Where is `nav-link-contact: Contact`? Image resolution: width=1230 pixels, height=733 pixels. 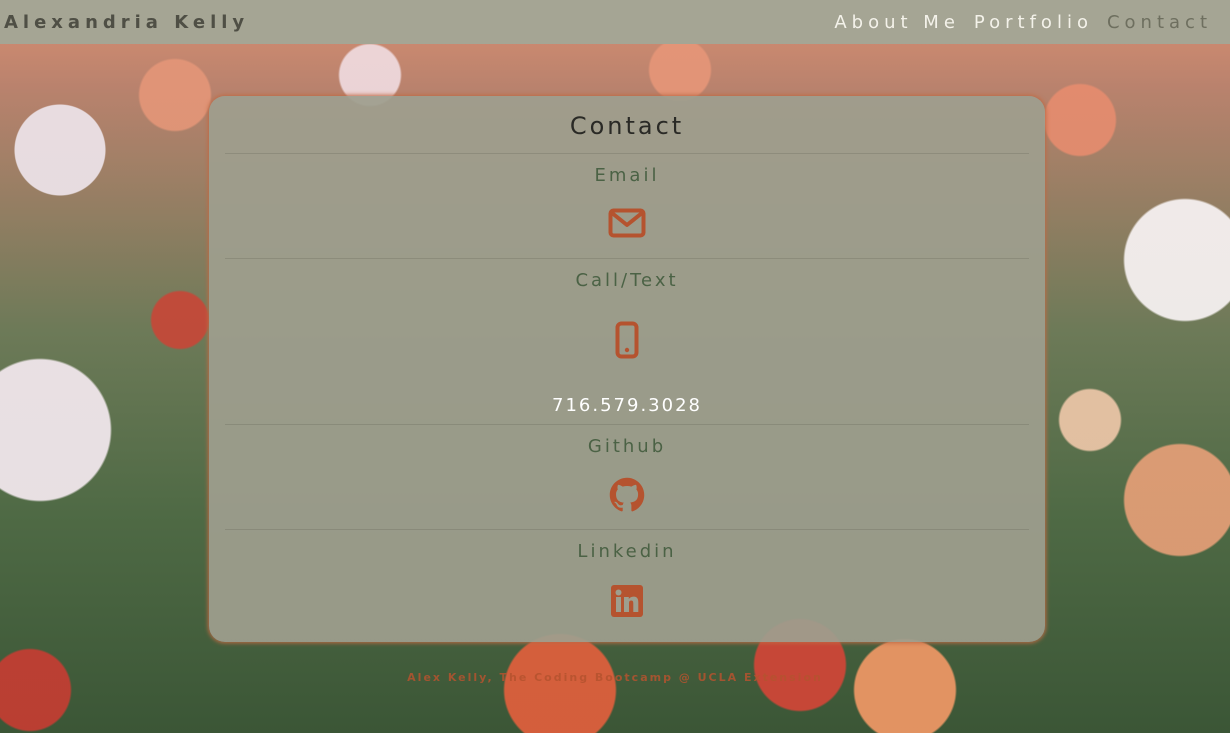
nav-link-contact: Contact is located at coordinates (1159, 22).